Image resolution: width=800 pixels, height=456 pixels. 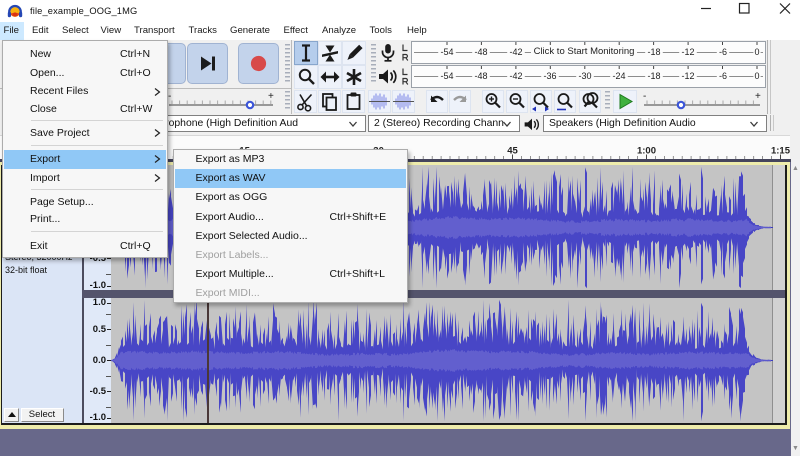 What do you see at coordinates (512, 151) in the screenshot?
I see `svg-text: 45` at bounding box center [512, 151].